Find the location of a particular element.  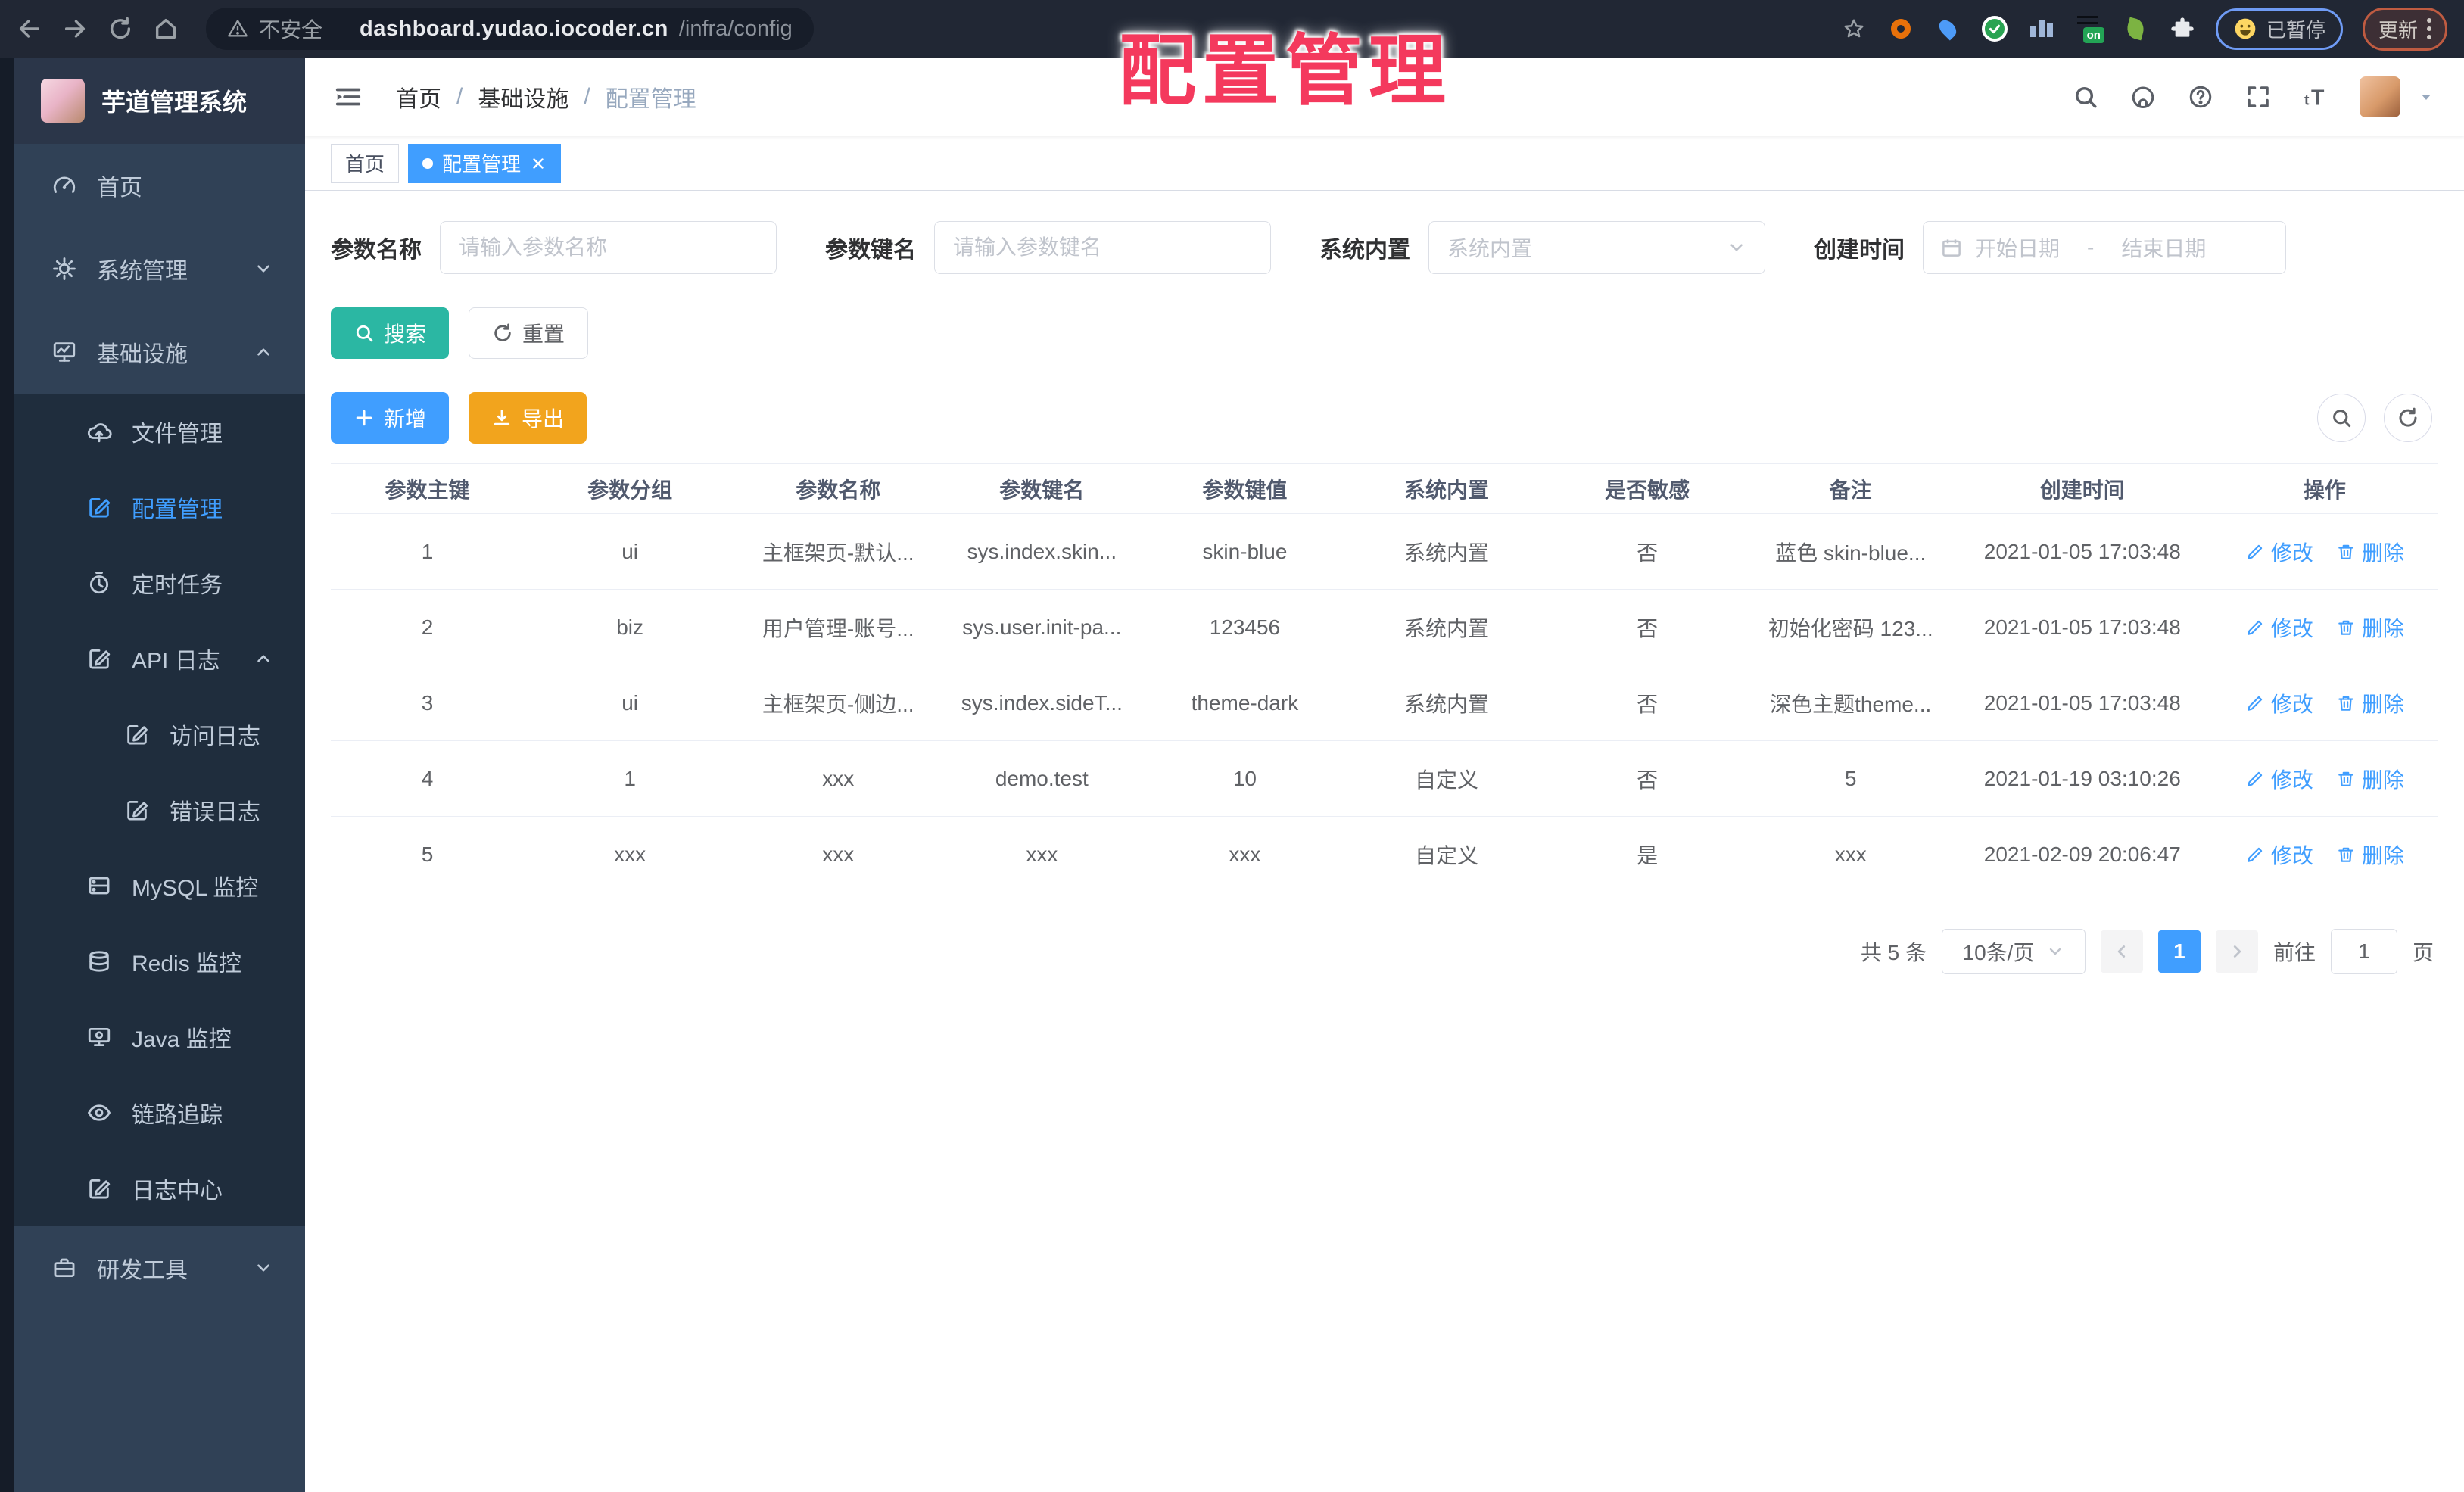

extension-puzzle-icon is located at coordinates (2182, 28).